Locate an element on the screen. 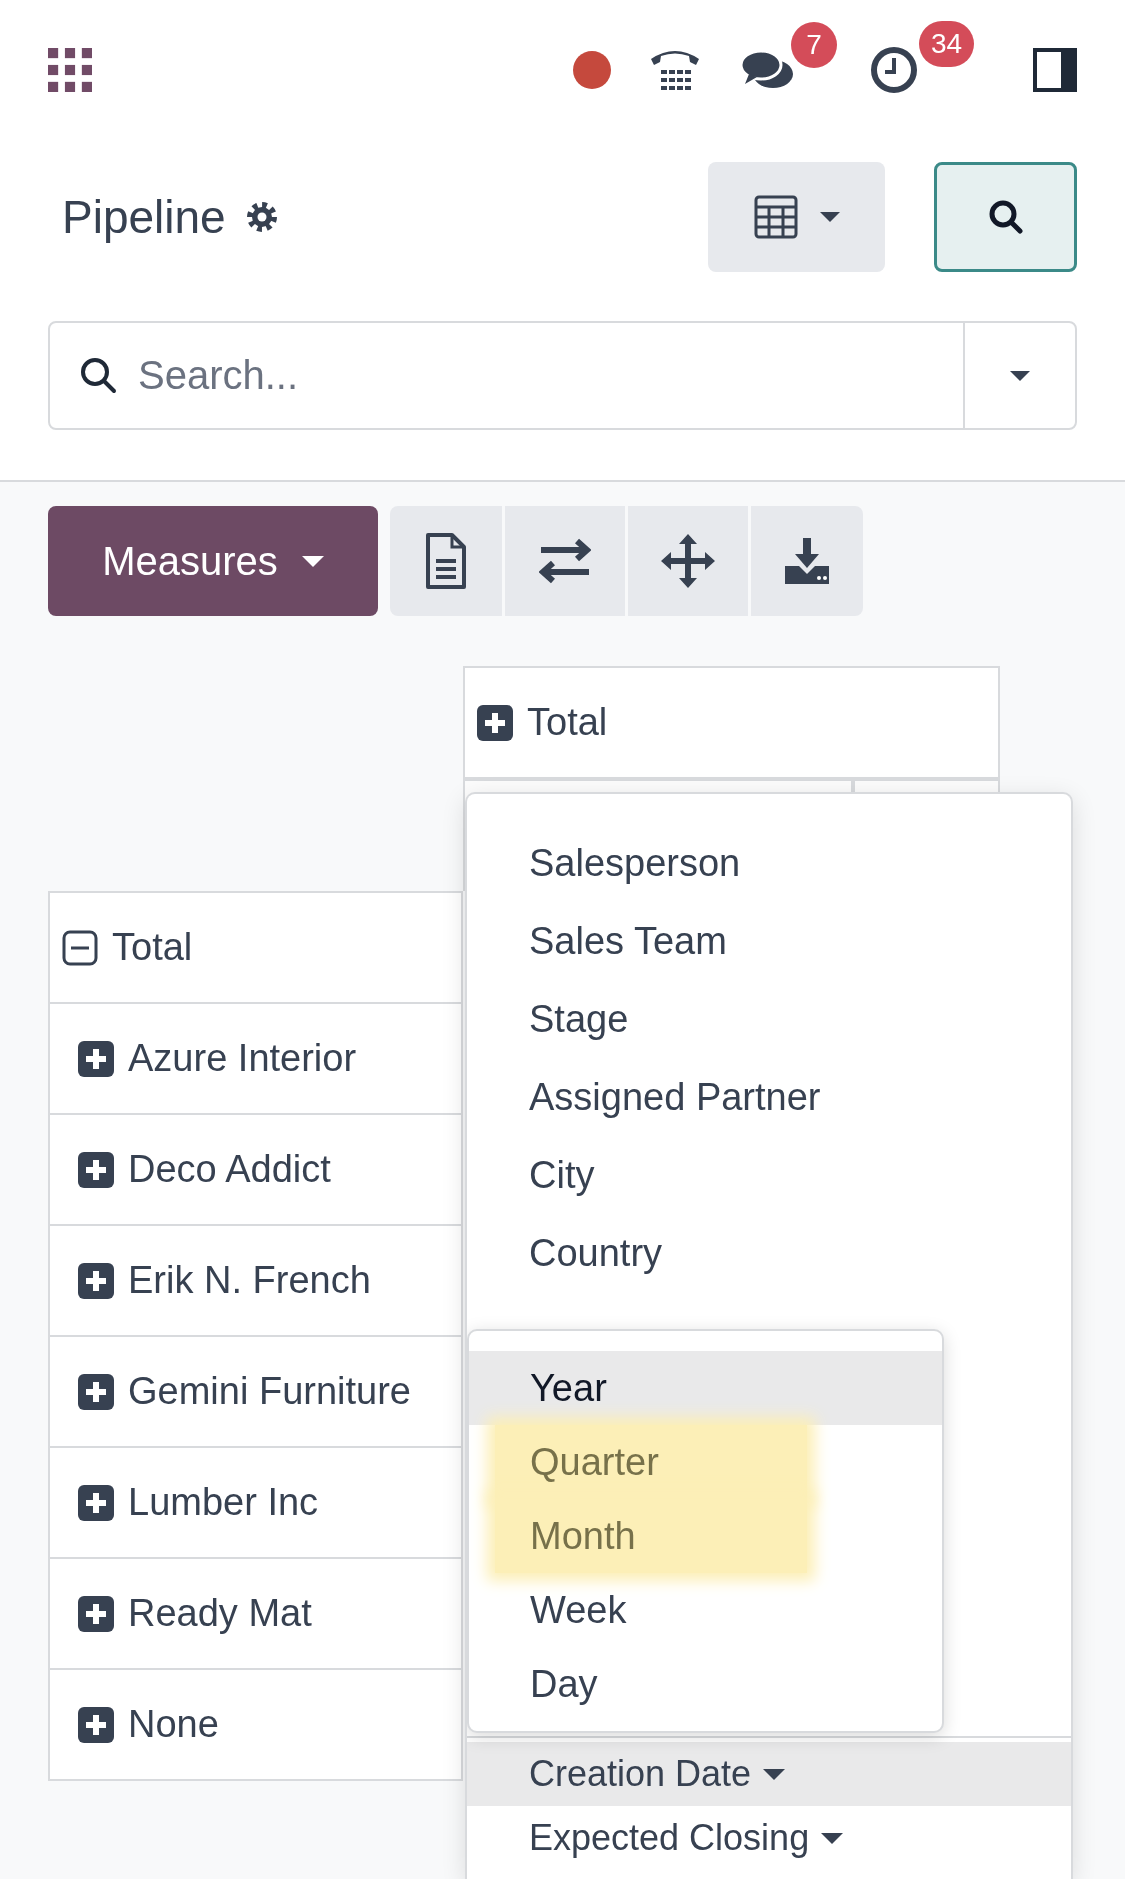  row-header: Azure Interior is located at coordinates (255, 1058).